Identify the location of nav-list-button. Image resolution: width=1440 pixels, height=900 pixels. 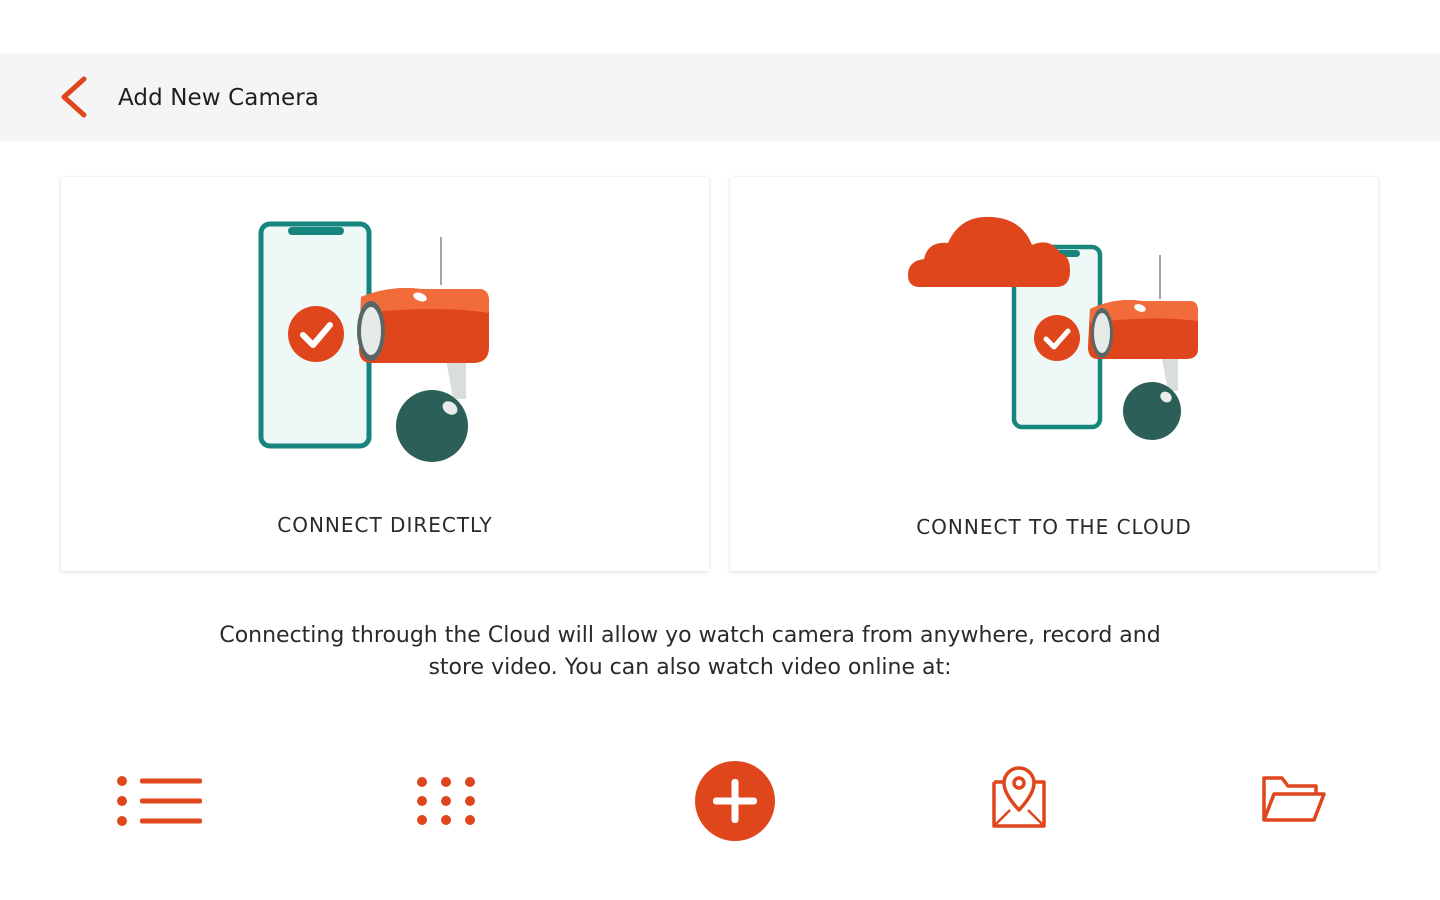
(158, 801).